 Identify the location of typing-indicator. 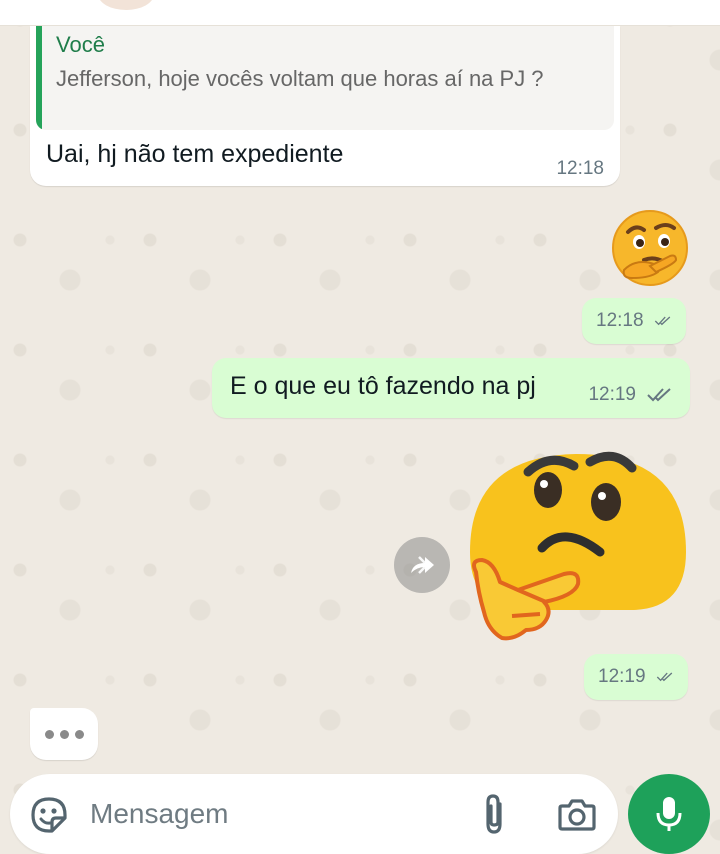
(64, 734).